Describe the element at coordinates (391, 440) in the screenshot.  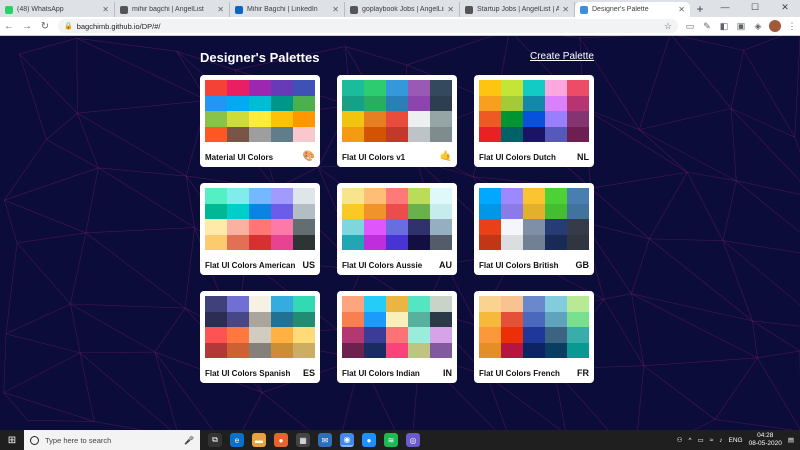
I see `spotify-icon: ≋` at that location.